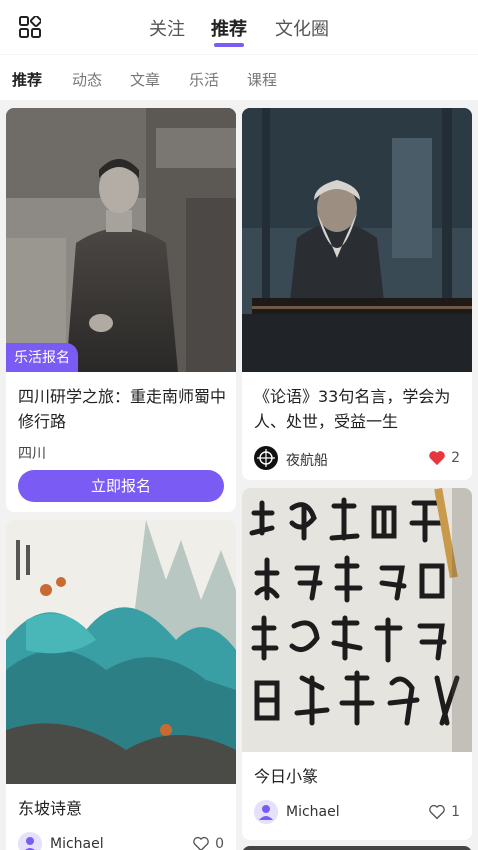  I want to click on card-title: 《论语》33句名言，学会为人、处世，受益一生, so click(352, 409).